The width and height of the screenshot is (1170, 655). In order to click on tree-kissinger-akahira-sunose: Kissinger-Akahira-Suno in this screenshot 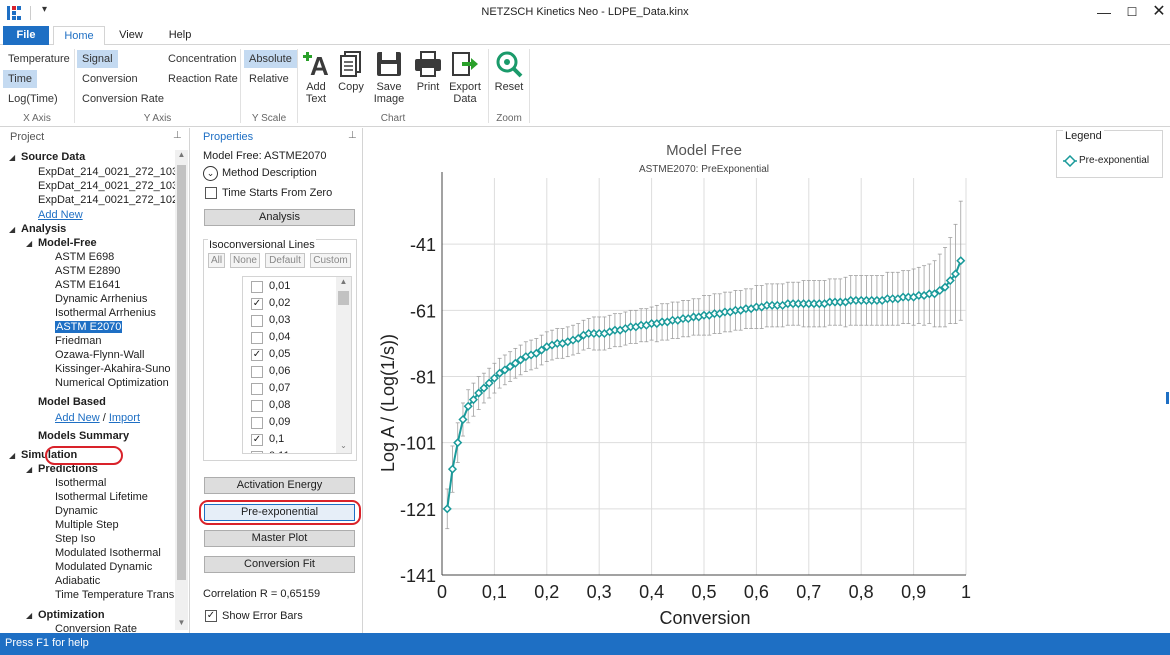, I will do `click(113, 369)`.